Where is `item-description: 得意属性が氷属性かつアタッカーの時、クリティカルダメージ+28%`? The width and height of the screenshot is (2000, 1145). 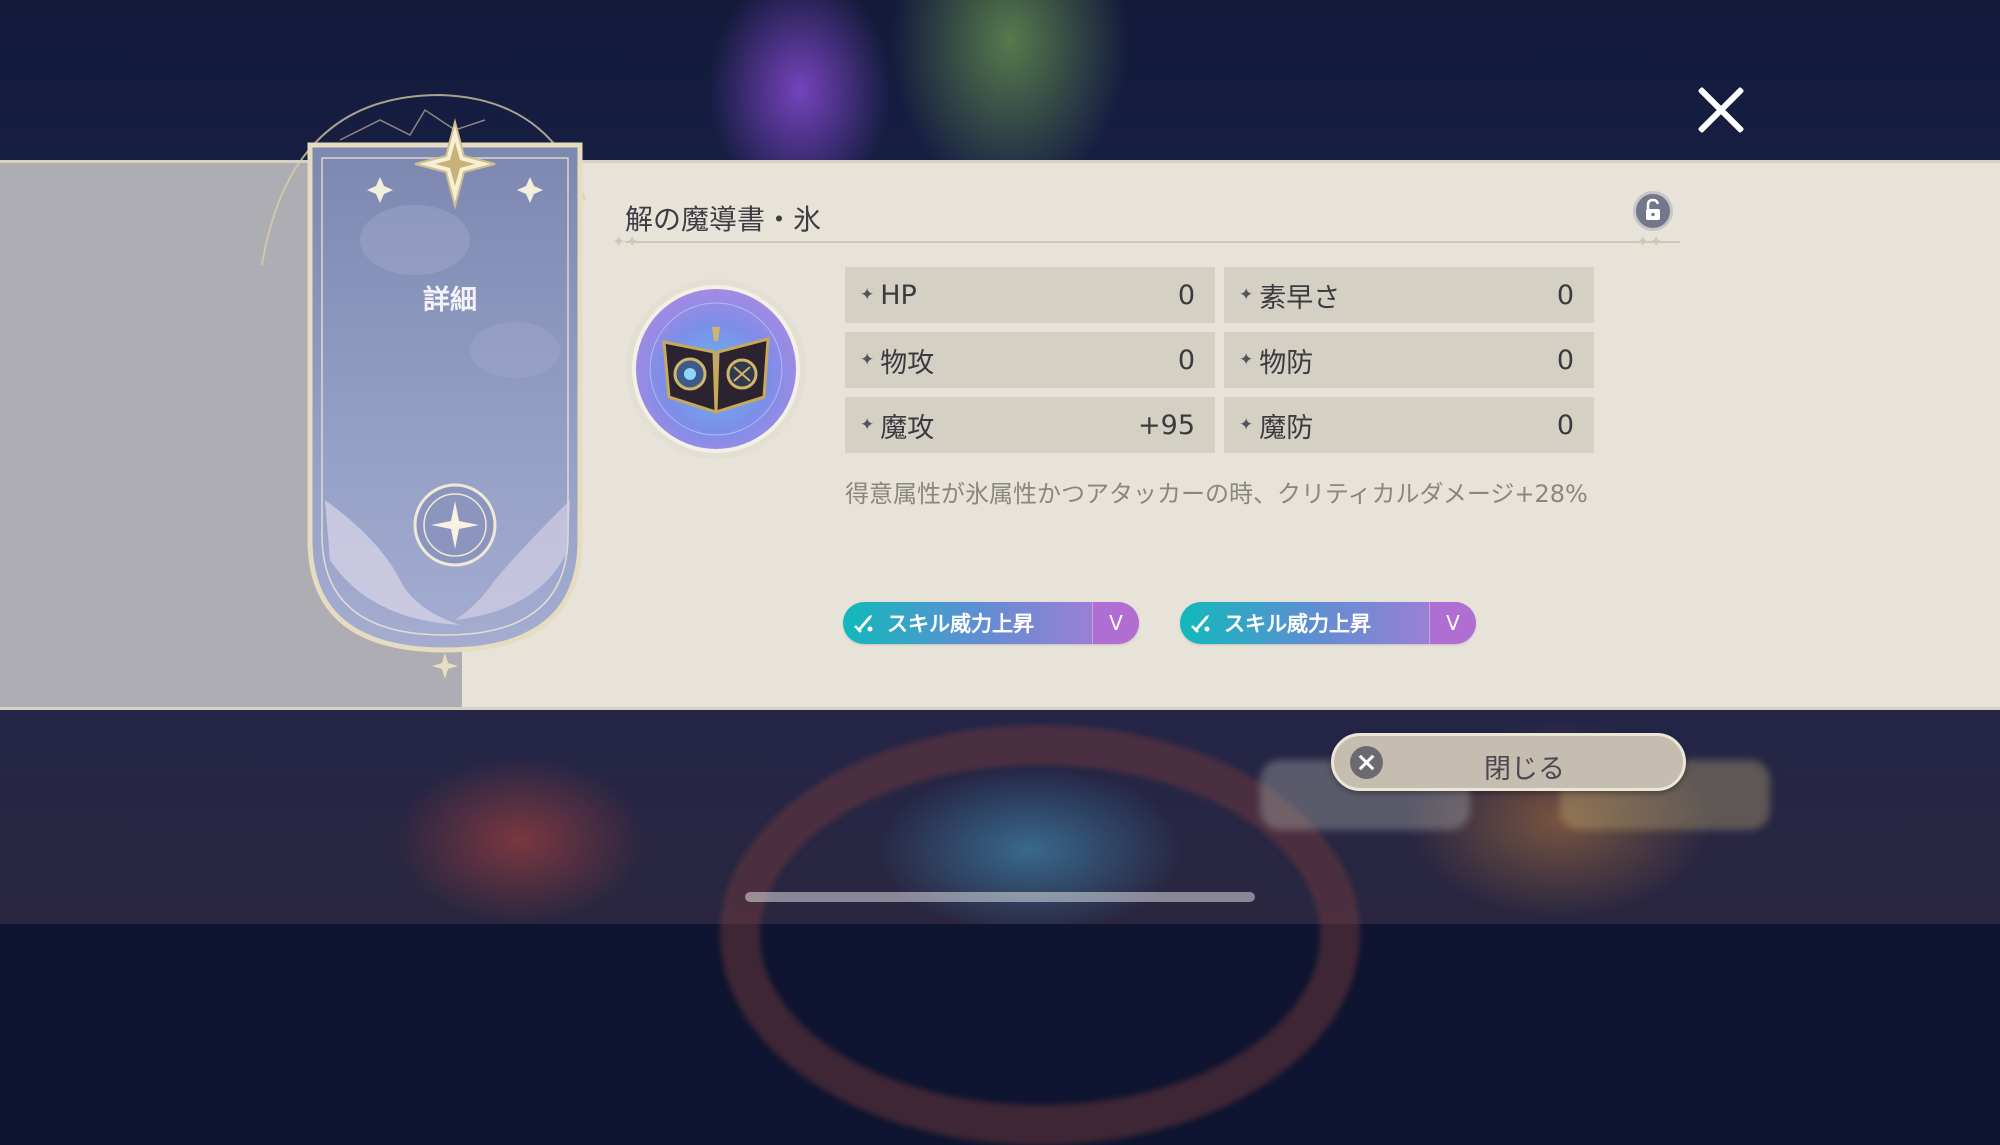
item-description: 得意属性が氷属性かつアタッカーの時、クリティカルダメージ+28% is located at coordinates (1216, 494).